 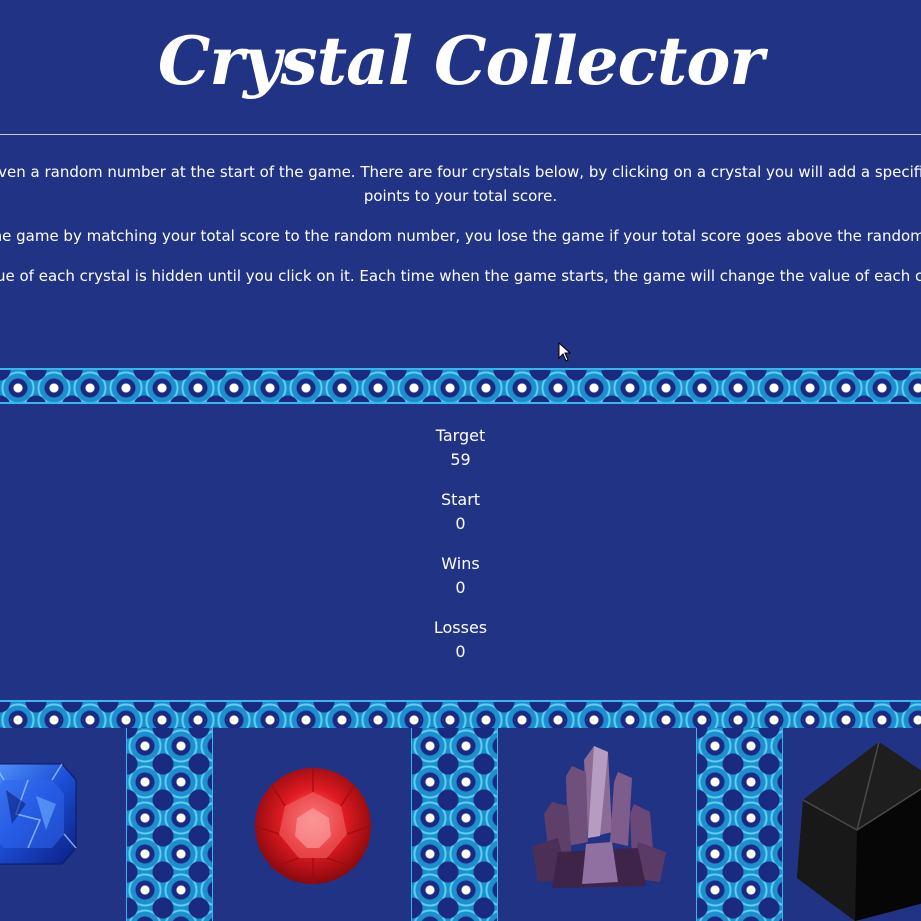 I want to click on start-value: 0, so click(x=460, y=523).